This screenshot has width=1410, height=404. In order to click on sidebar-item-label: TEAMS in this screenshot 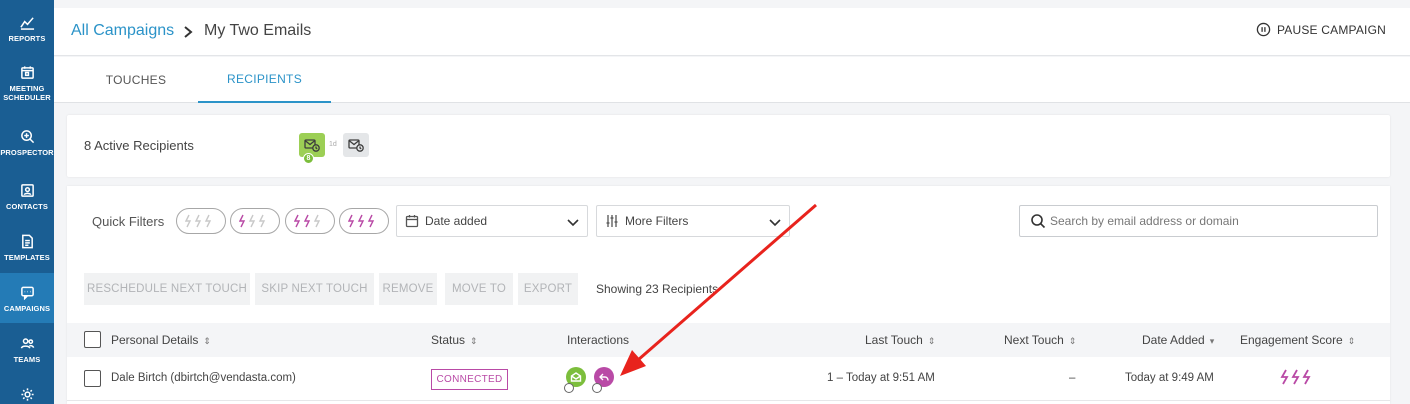, I will do `click(27, 359)`.